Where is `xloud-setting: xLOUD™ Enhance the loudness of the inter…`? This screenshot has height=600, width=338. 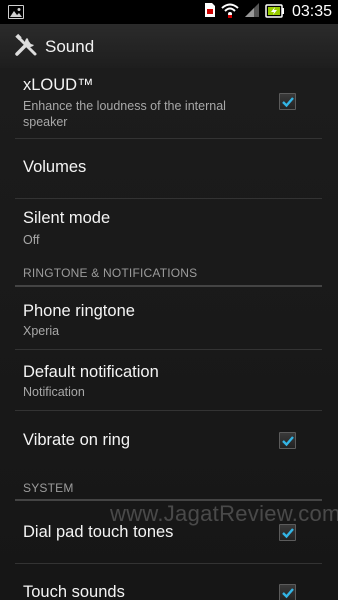 xloud-setting: xLOUD™ Enhance the loudness of the inter… is located at coordinates (169, 102).